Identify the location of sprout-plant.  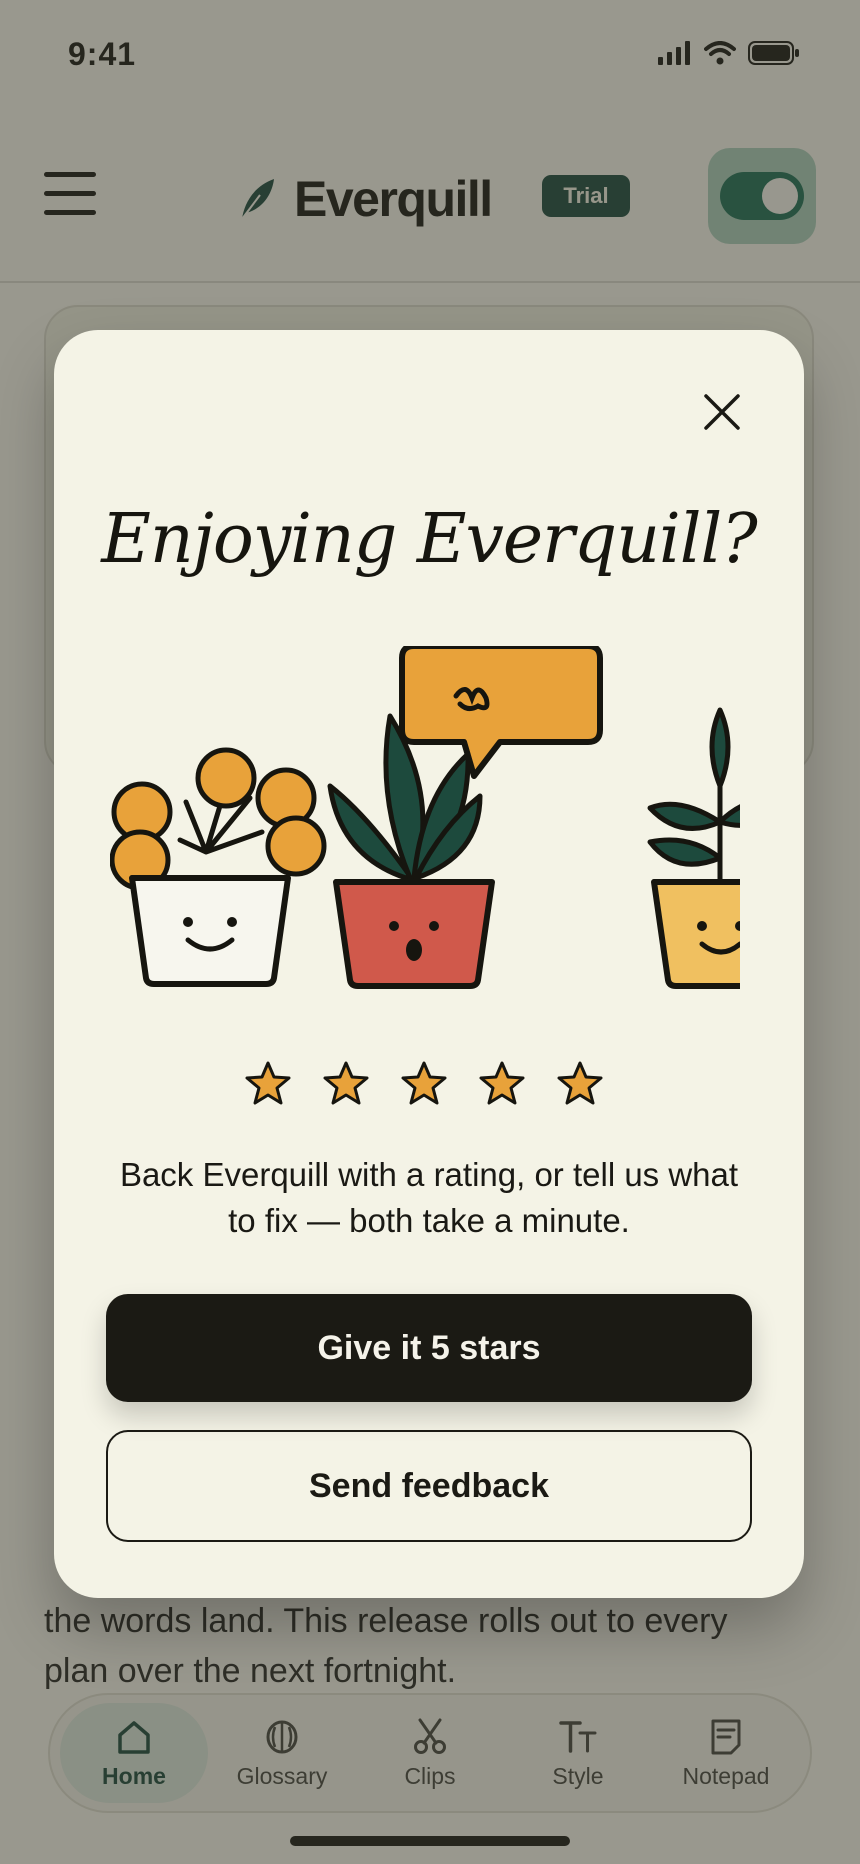
(693, 848).